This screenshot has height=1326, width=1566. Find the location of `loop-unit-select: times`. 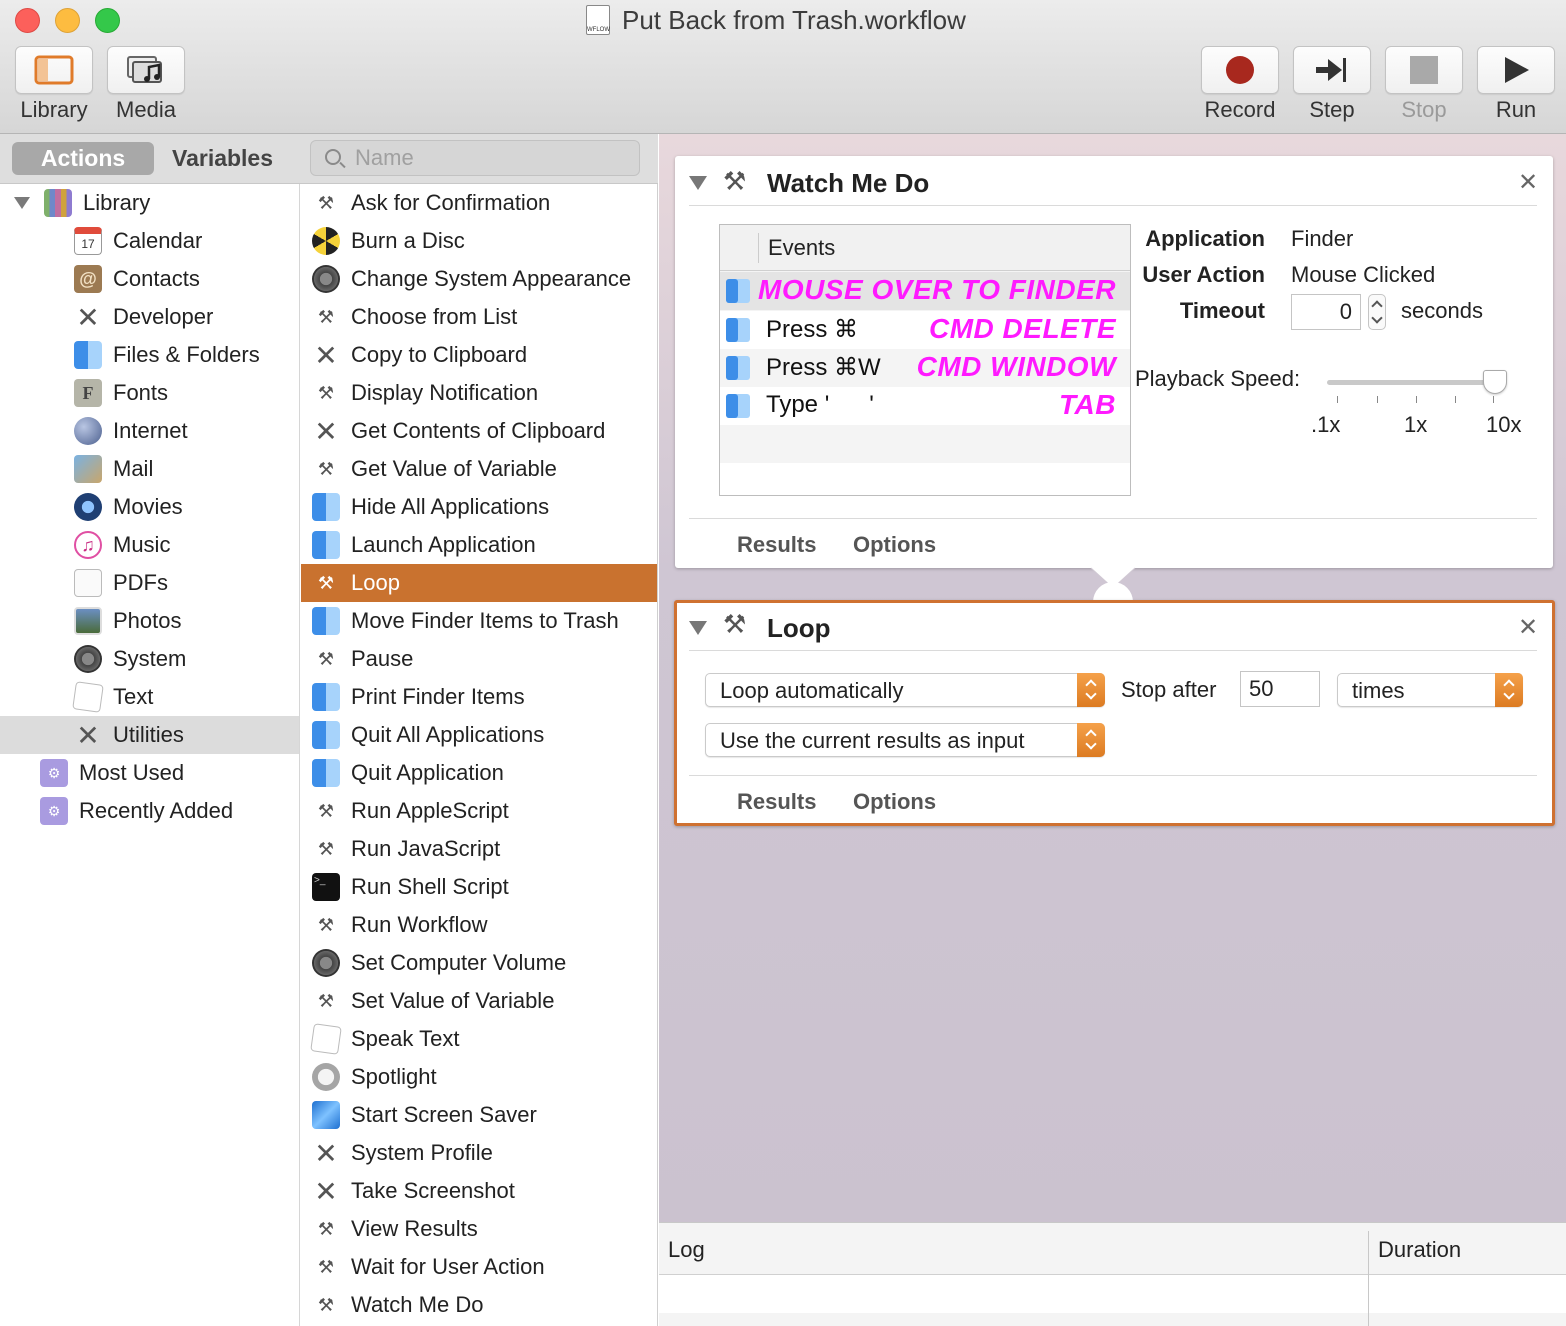

loop-unit-select: times is located at coordinates (1430, 690).